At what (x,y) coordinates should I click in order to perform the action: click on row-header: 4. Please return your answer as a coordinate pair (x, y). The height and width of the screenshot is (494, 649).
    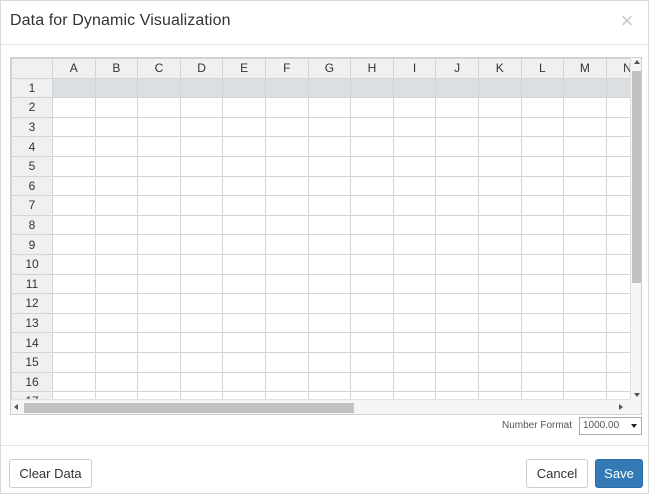
    Looking at the image, I should click on (32, 146).